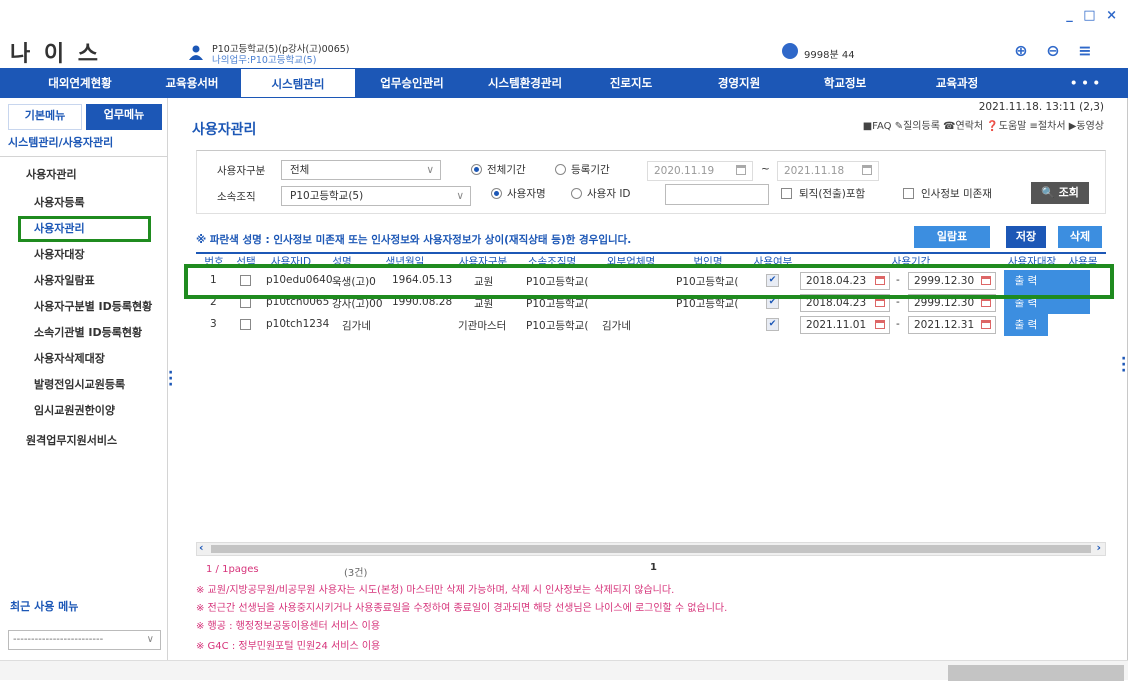 The height and width of the screenshot is (681, 1128). I want to click on sidebar-item-temp-teacher-register: 발령전임시교원등록, so click(79, 384).